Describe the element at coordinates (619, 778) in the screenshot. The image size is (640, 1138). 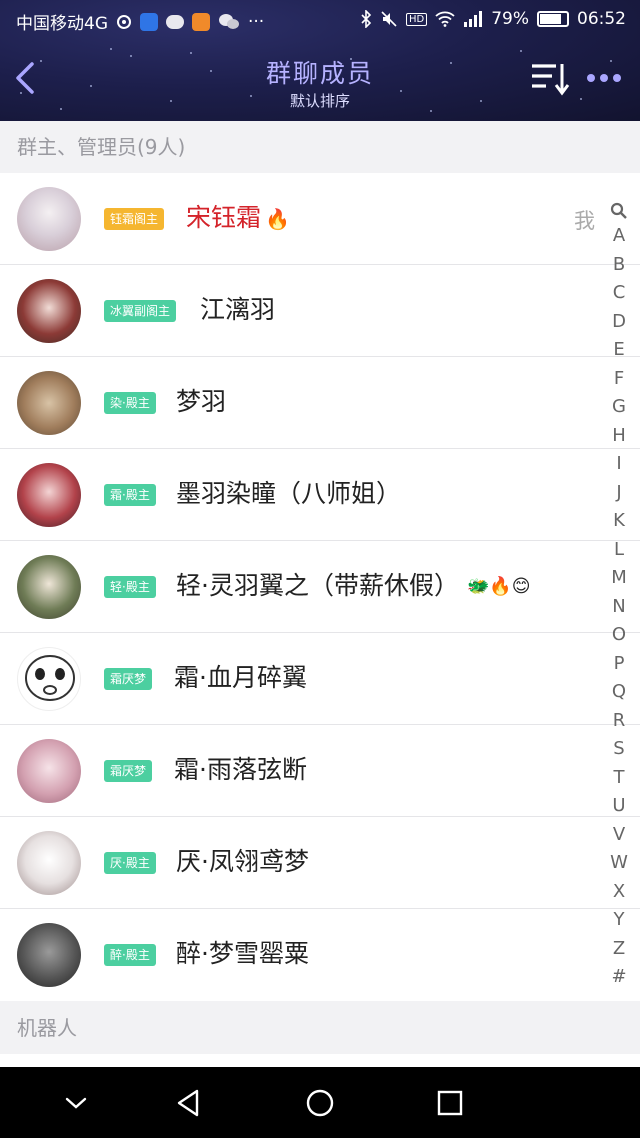
I see `index-letter: T` at that location.